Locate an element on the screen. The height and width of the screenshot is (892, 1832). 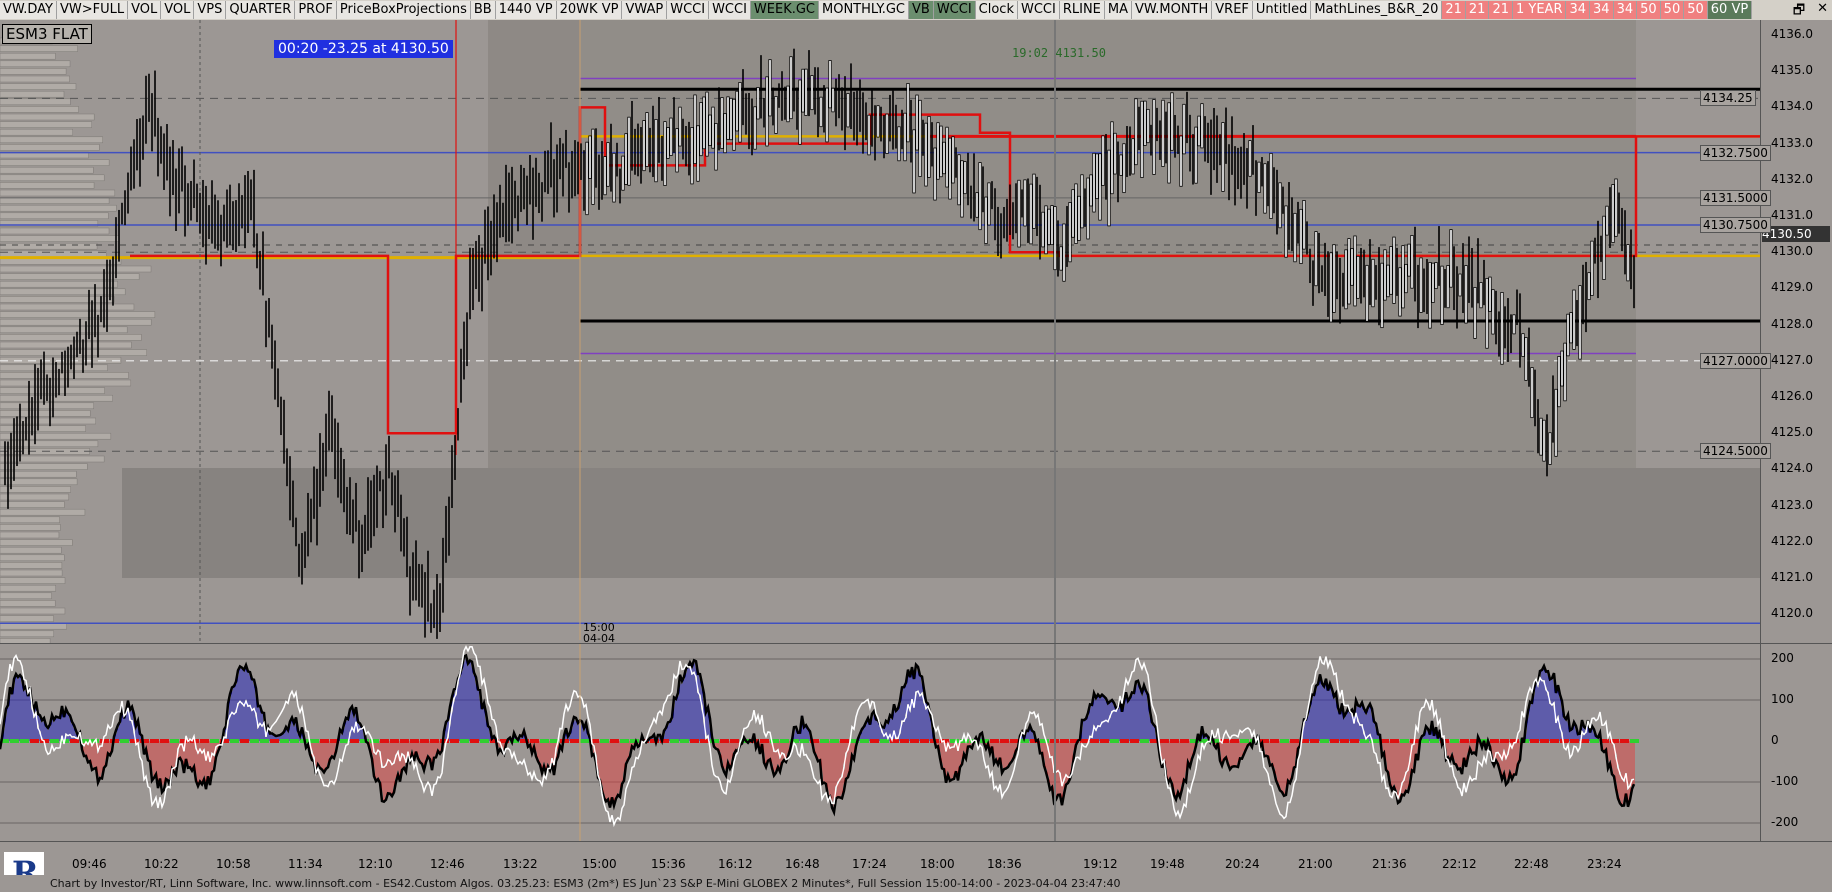
toolbar-button: VW.DAY is located at coordinates (28, 10).